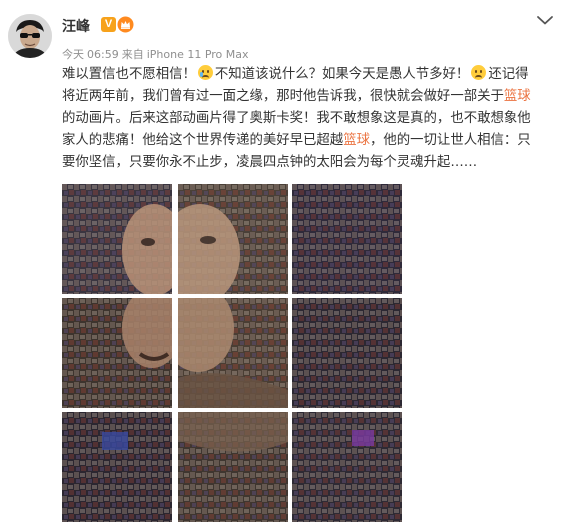 The width and height of the screenshot is (564, 526). What do you see at coordinates (108, 24) in the screenshot?
I see `verified-icon: V` at bounding box center [108, 24].